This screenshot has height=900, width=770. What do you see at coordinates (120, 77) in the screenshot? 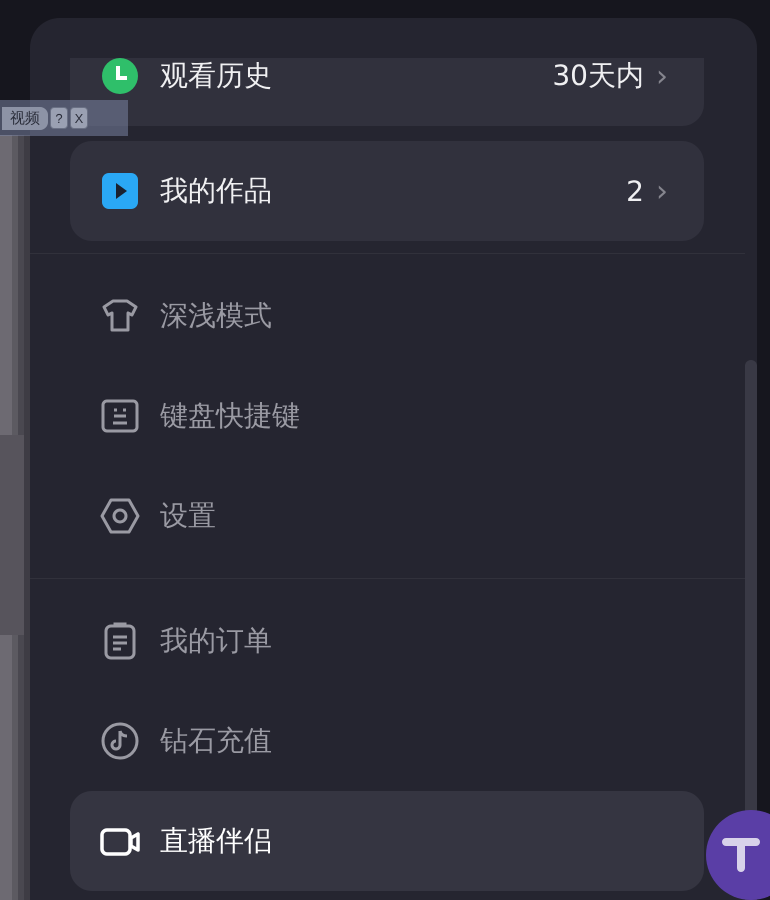
I see `clock-icon` at bounding box center [120, 77].